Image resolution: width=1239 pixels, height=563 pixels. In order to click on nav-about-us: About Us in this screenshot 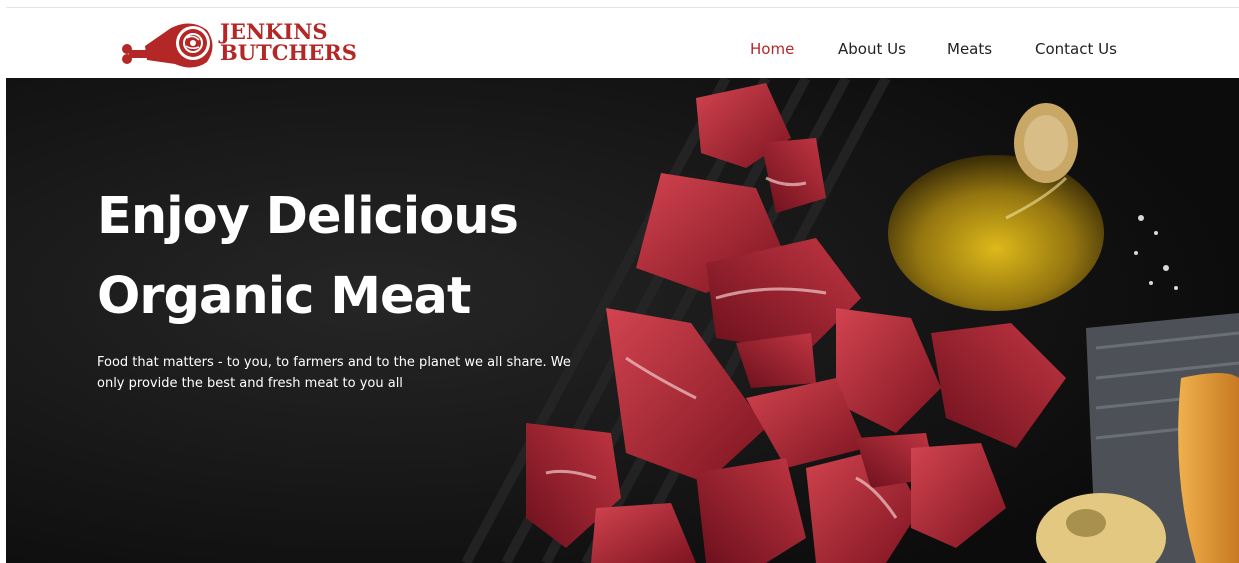, I will do `click(872, 49)`.